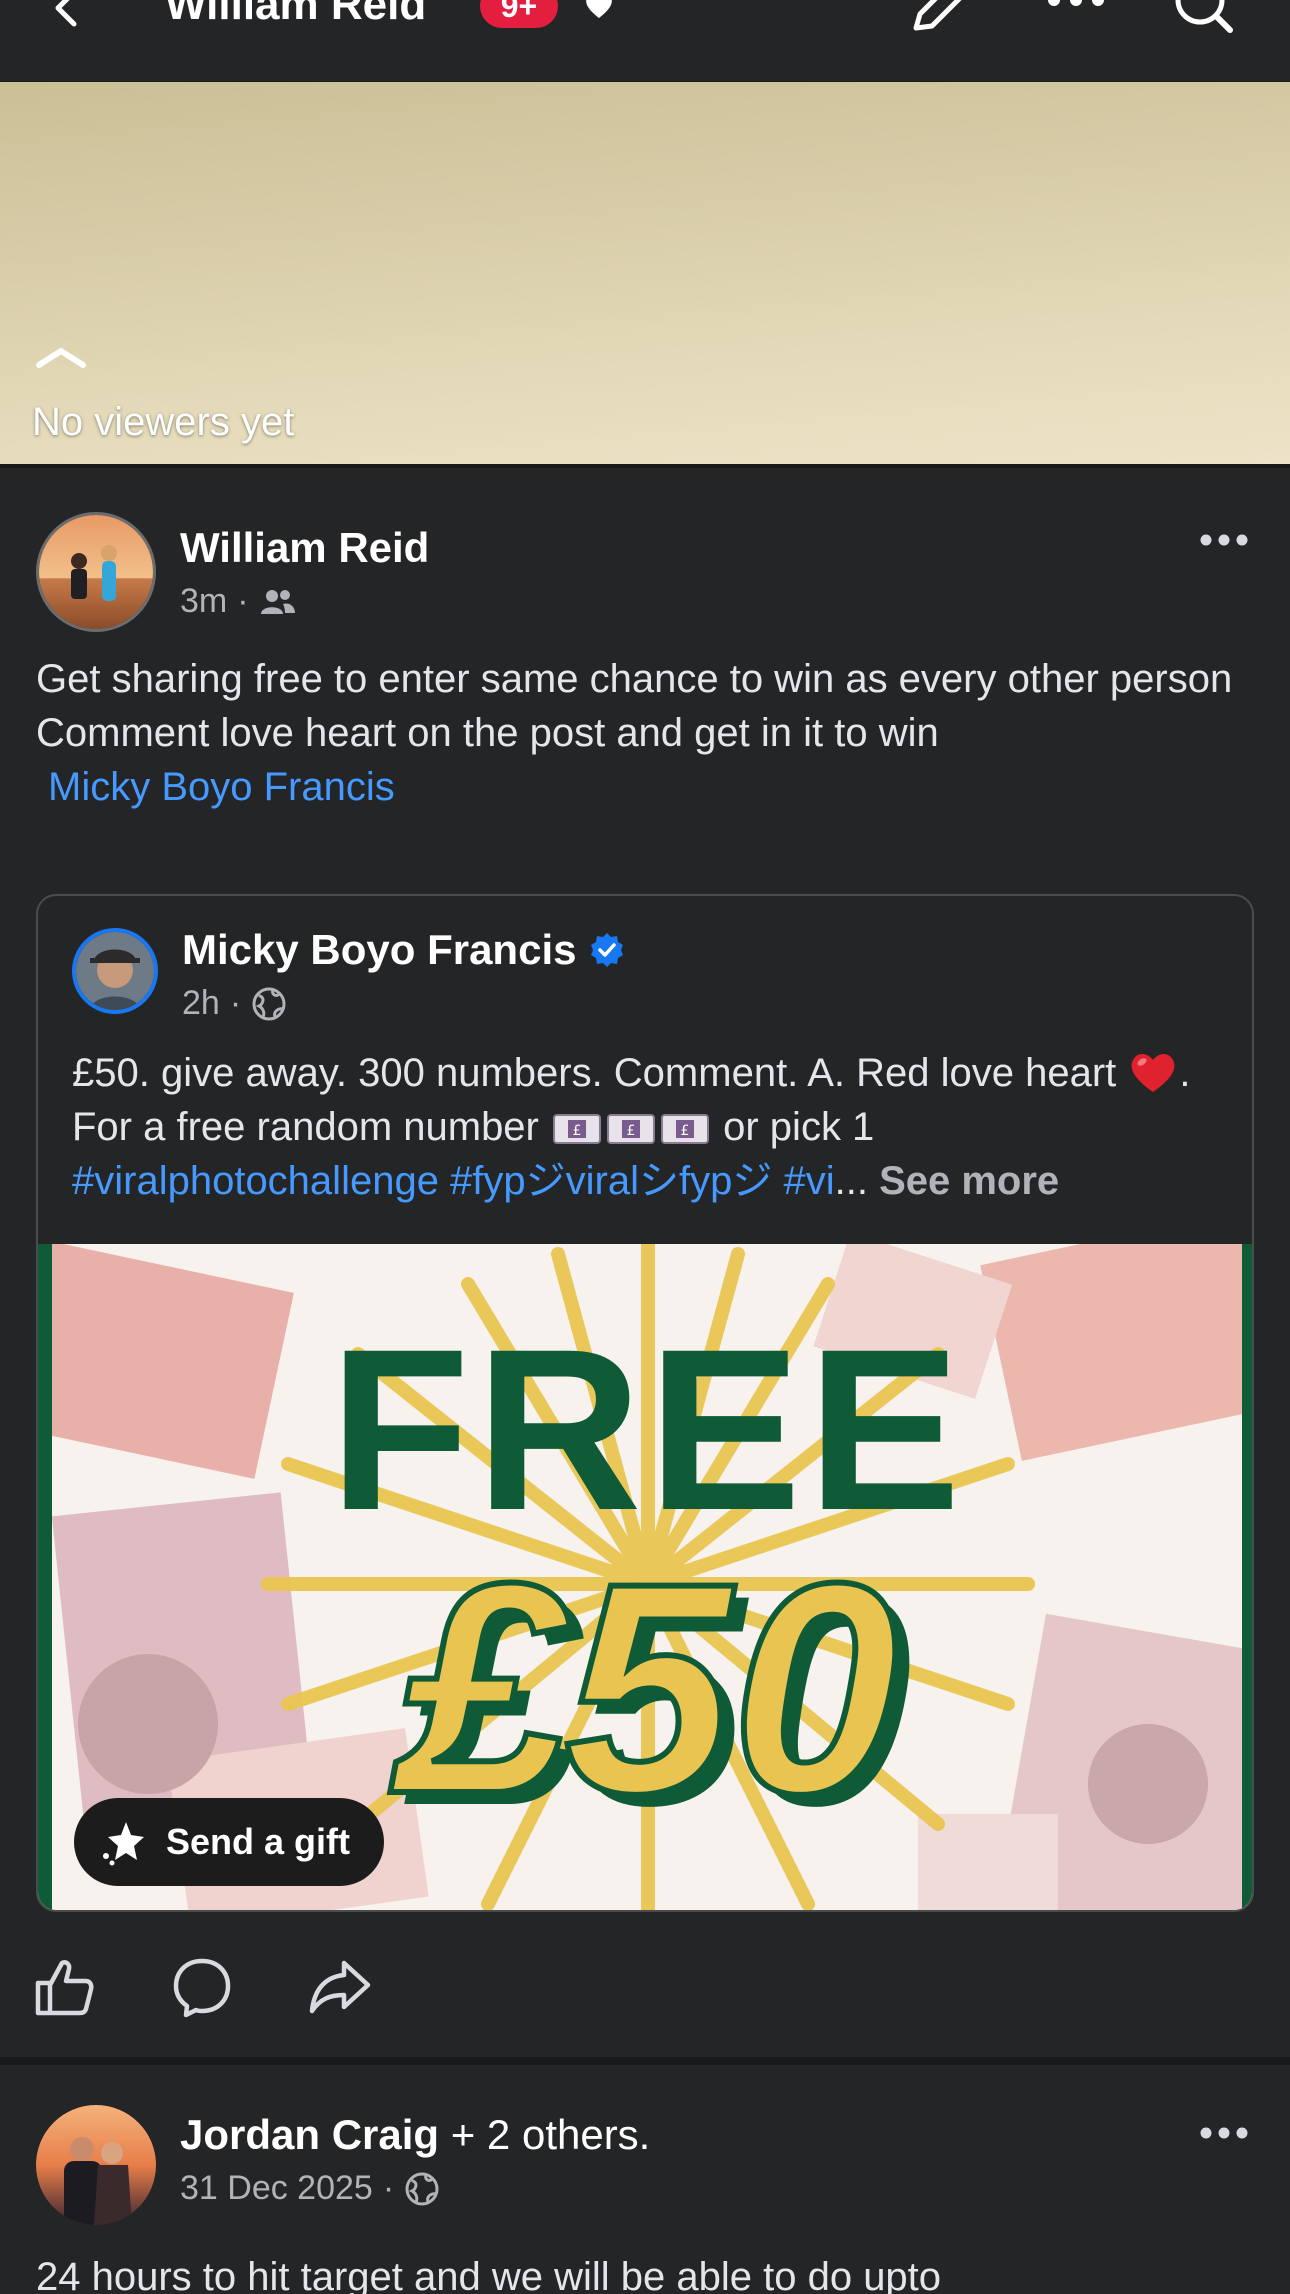 This screenshot has height=2294, width=1290. I want to click on shared-author-avatar, so click(115, 971).